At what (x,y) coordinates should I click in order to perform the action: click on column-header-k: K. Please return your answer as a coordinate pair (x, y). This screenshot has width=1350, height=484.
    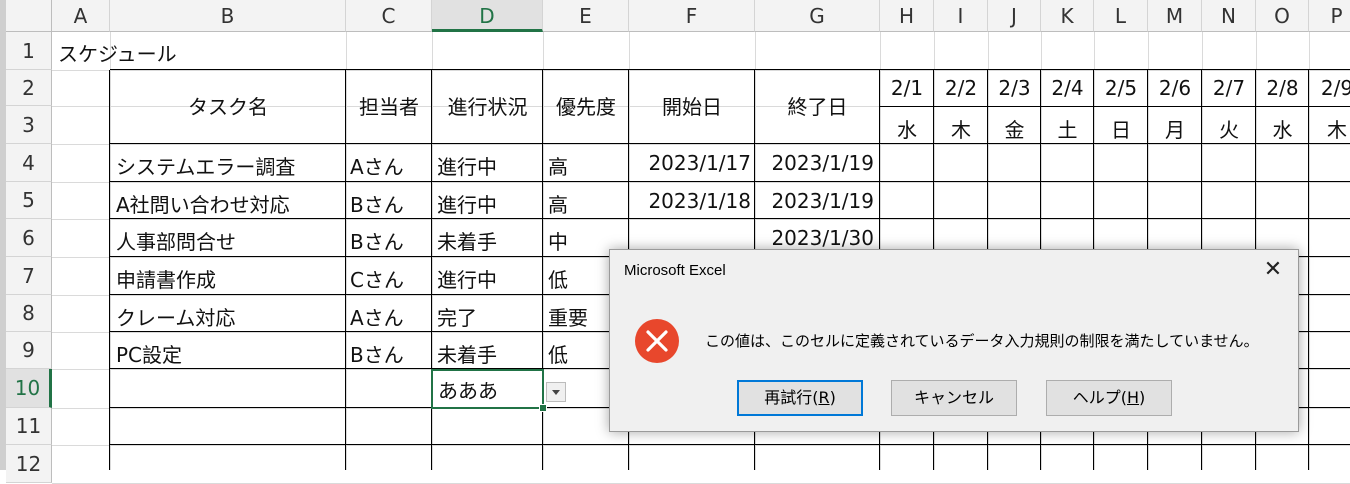
    Looking at the image, I should click on (1067, 16).